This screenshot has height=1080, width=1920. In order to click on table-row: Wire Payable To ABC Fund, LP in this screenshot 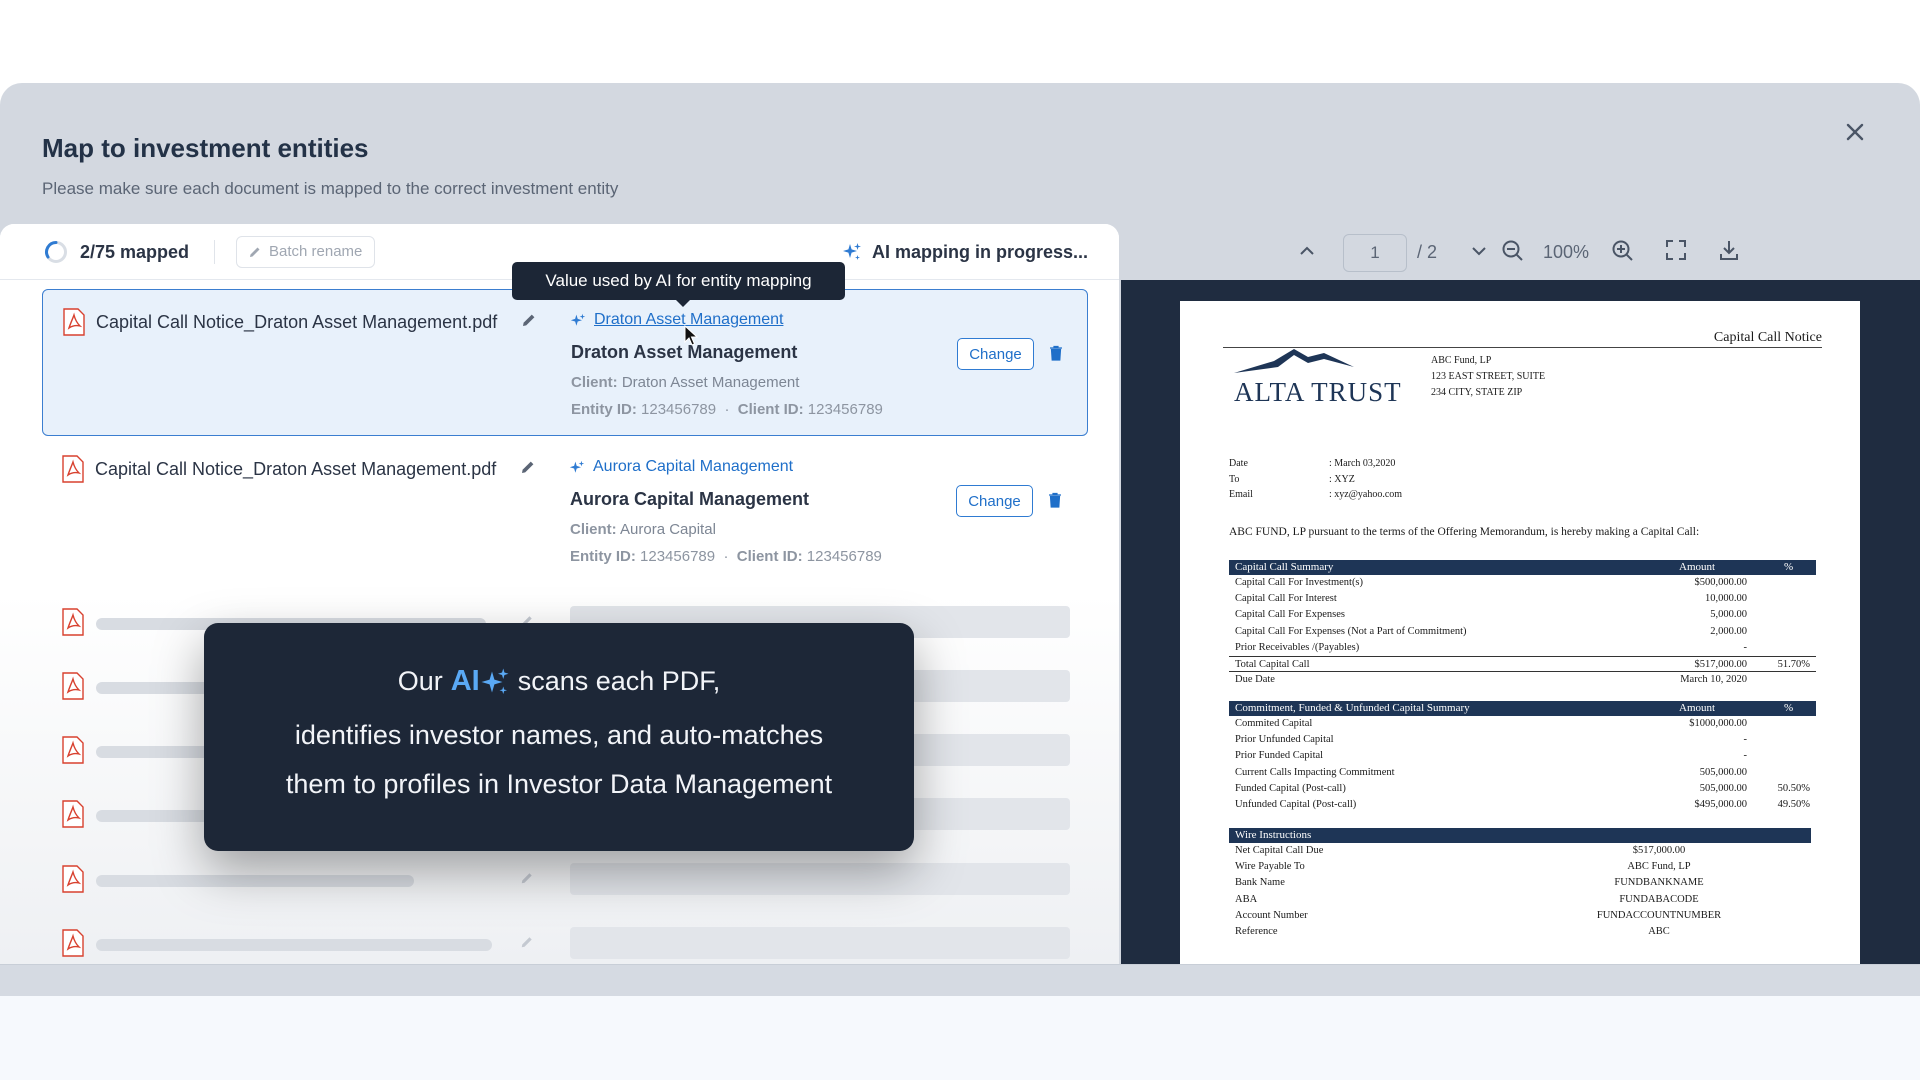, I will do `click(1463, 867)`.